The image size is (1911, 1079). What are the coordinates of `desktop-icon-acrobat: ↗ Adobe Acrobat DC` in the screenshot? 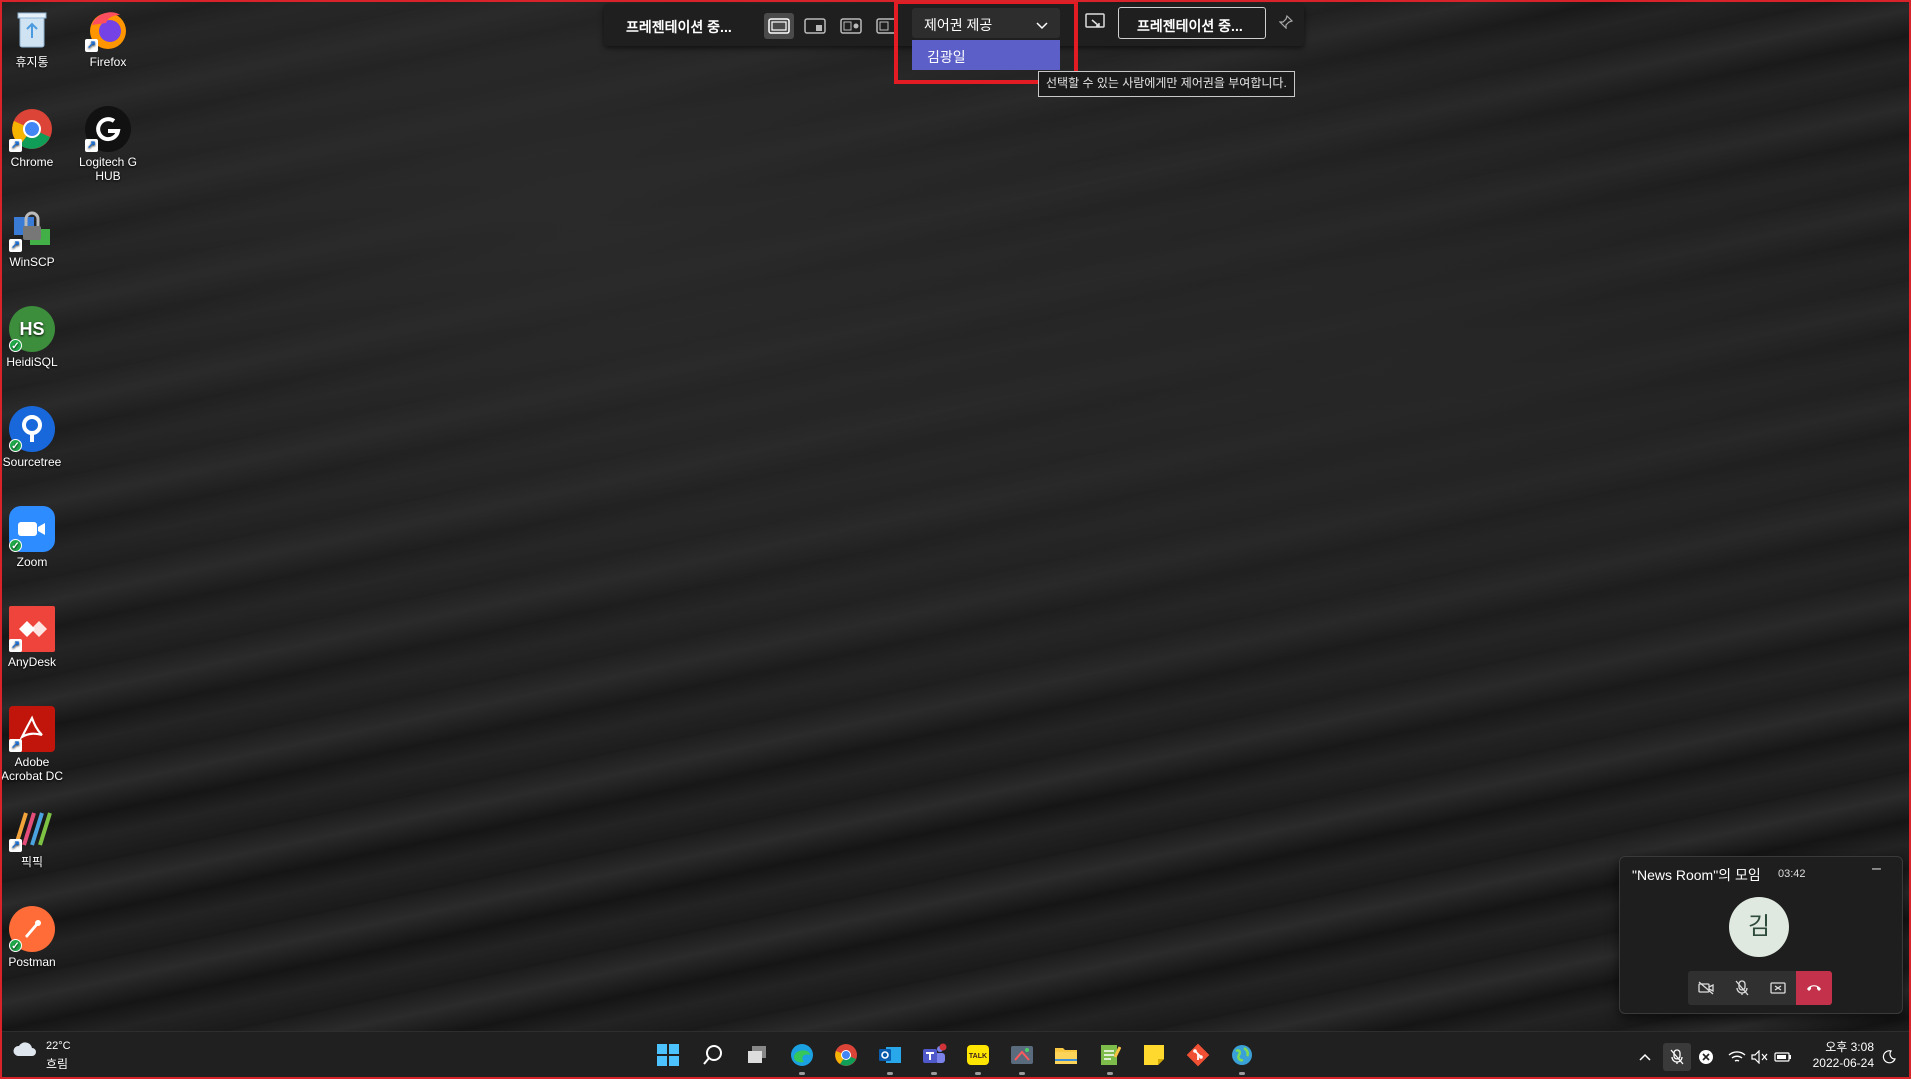 It's located at (34, 744).